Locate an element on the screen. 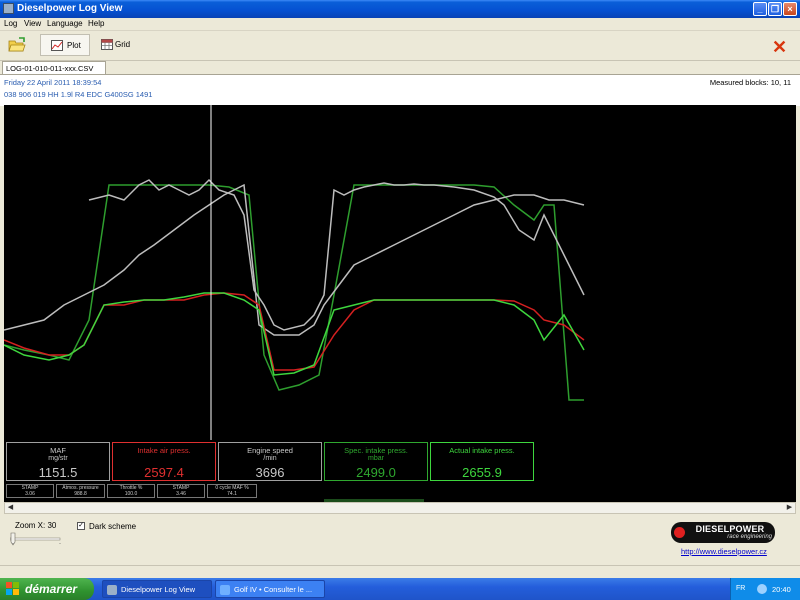  gauge-engine-speed: Engine speed /min 3696 is located at coordinates (270, 461).